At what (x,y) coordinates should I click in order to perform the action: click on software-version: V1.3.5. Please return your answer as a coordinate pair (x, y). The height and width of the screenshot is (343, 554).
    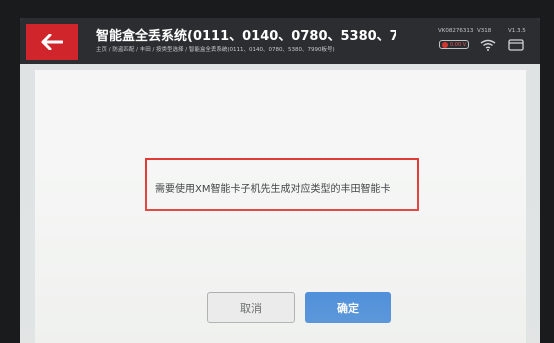
    Looking at the image, I should click on (517, 31).